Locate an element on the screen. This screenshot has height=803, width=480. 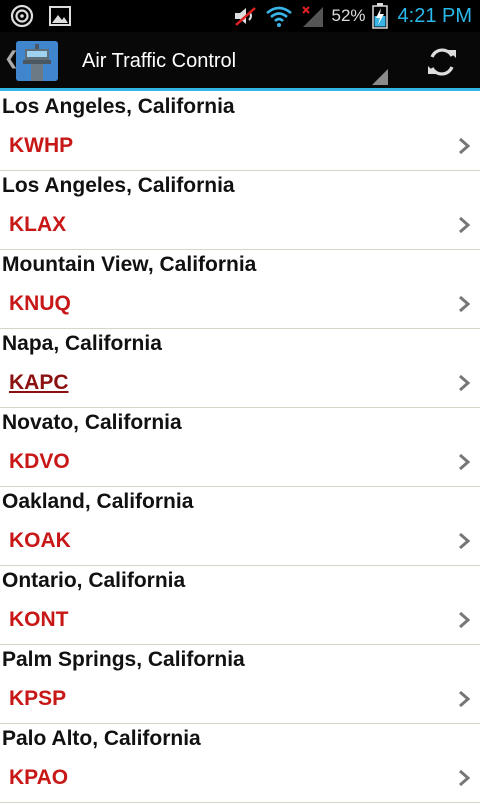
airport-code-link: KAPC is located at coordinates (39, 383).